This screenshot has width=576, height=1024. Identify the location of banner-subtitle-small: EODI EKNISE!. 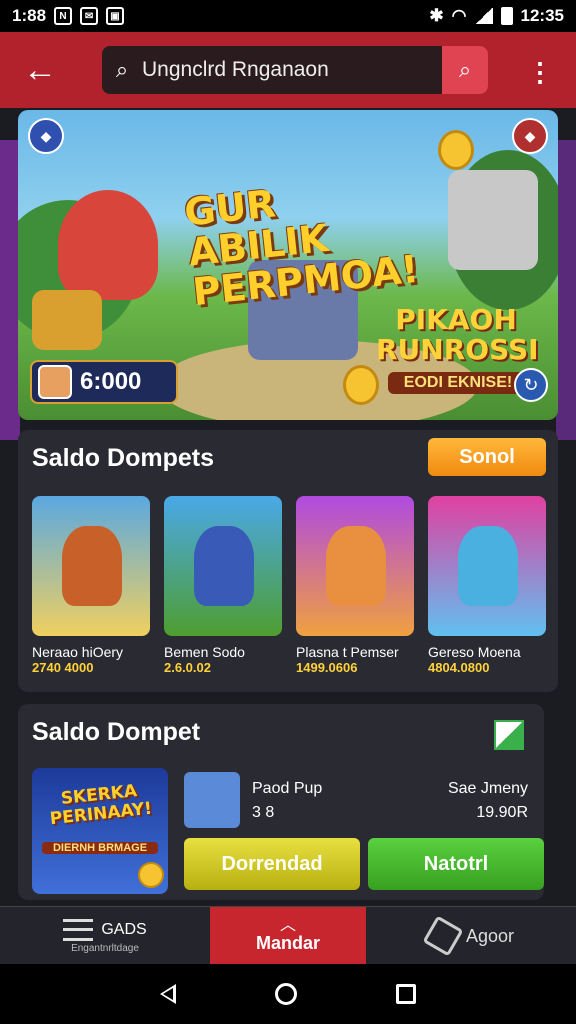
(458, 383).